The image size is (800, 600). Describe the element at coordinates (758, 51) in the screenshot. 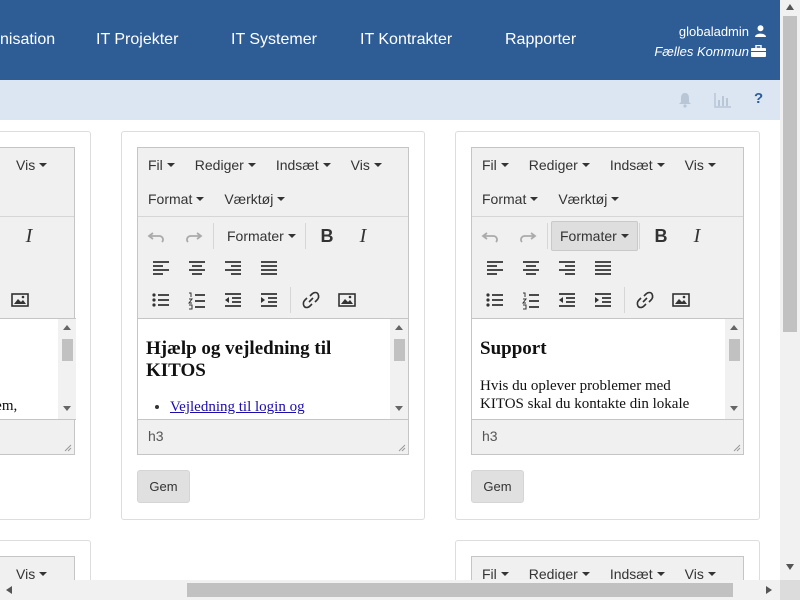

I see `briefcase-icon` at that location.